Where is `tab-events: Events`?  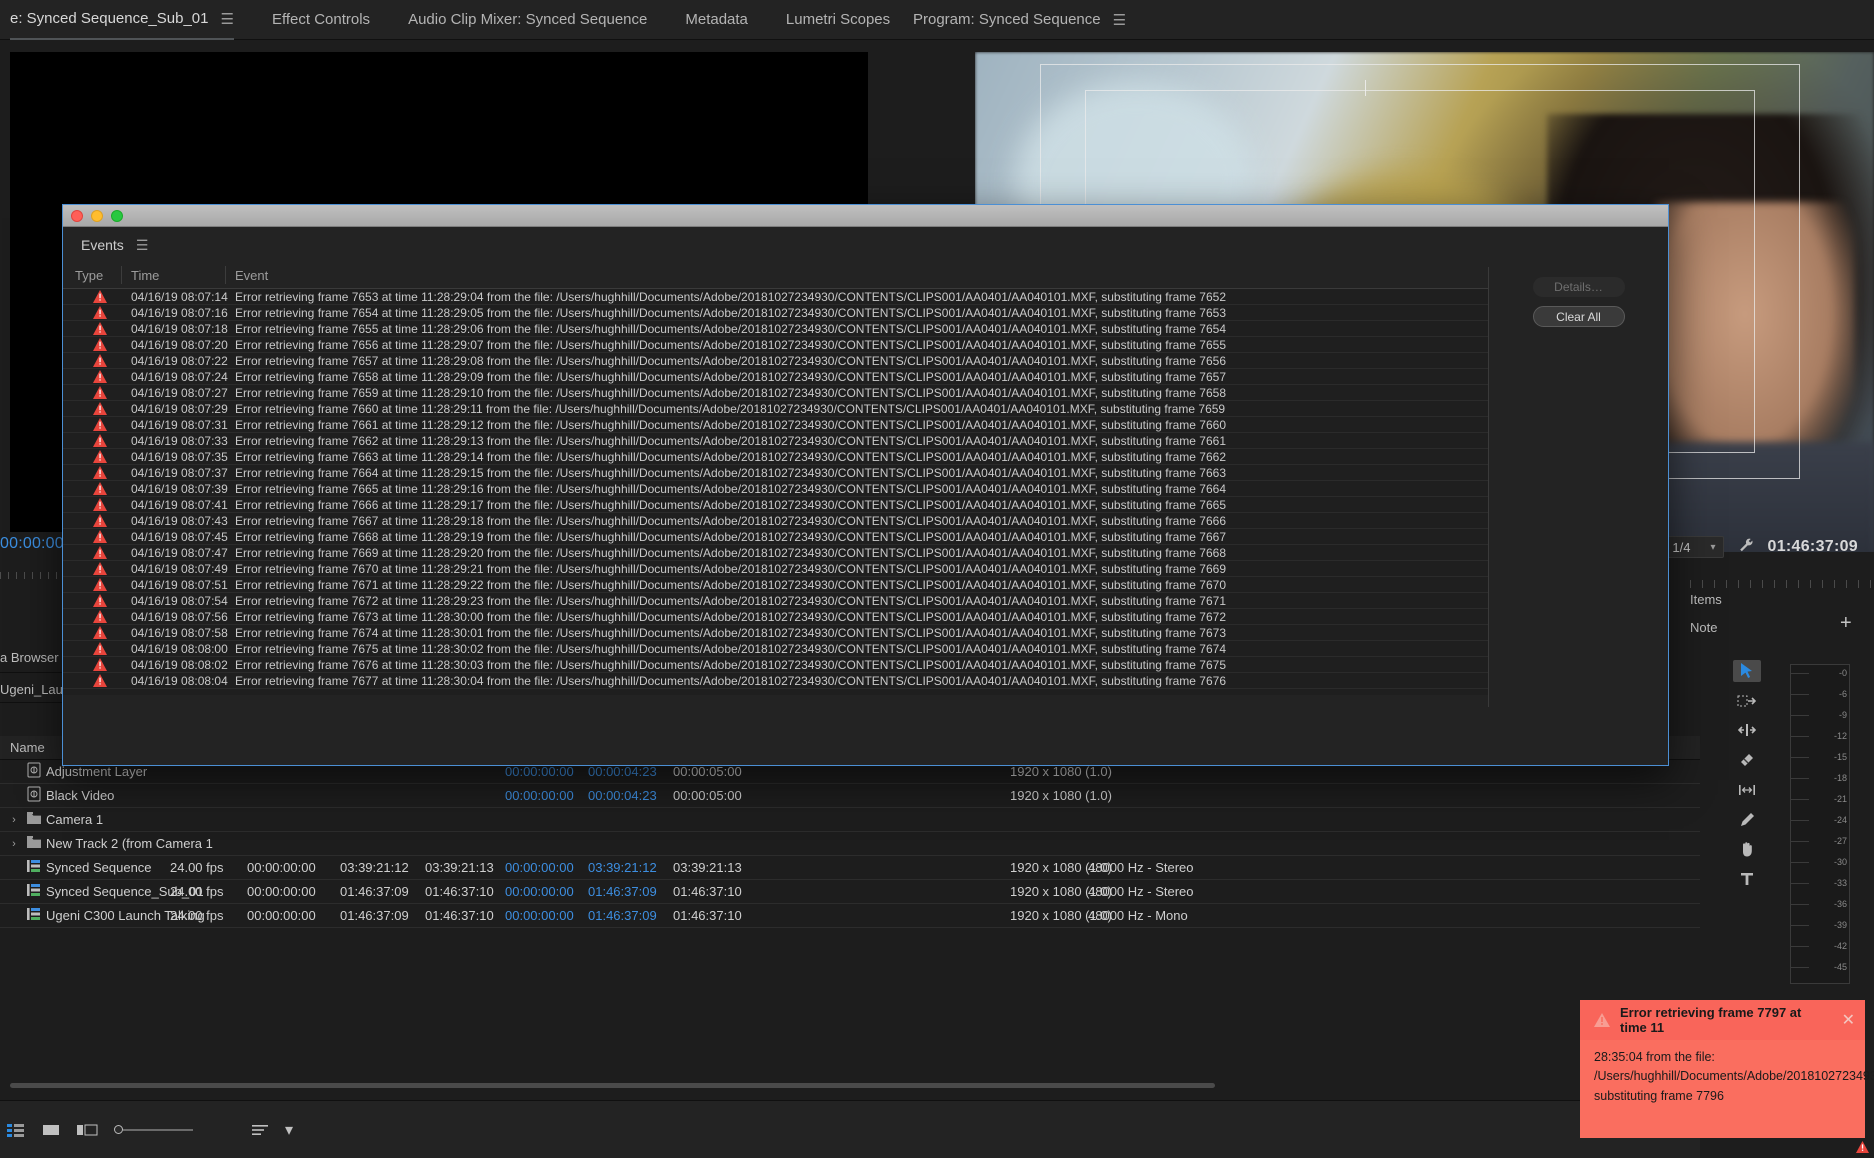 tab-events: Events is located at coordinates (102, 245).